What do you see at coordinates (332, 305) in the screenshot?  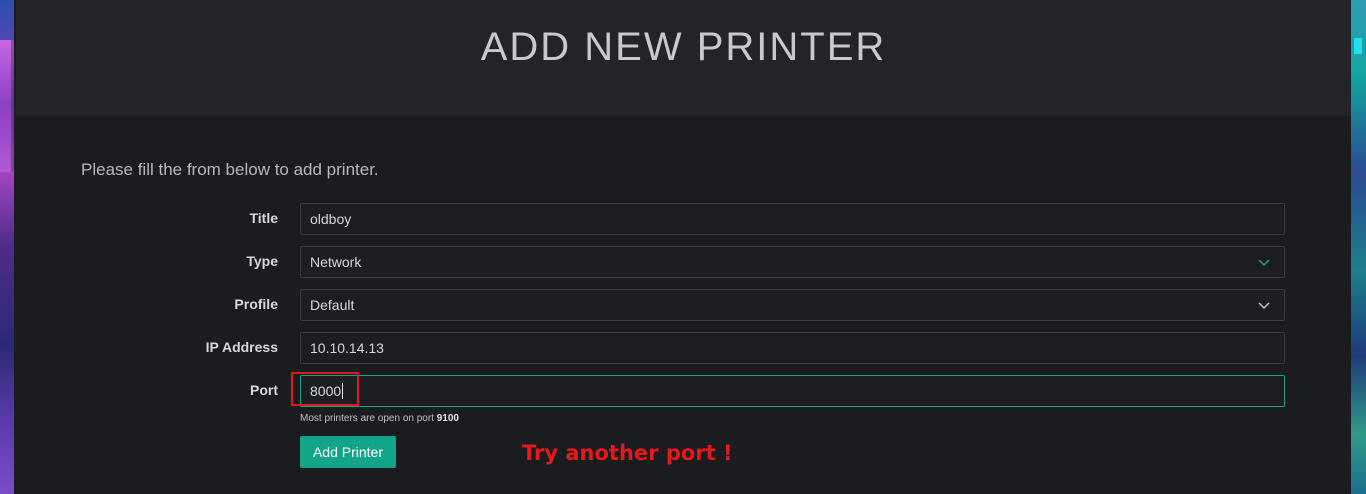 I see `profile-select-value: Default` at bounding box center [332, 305].